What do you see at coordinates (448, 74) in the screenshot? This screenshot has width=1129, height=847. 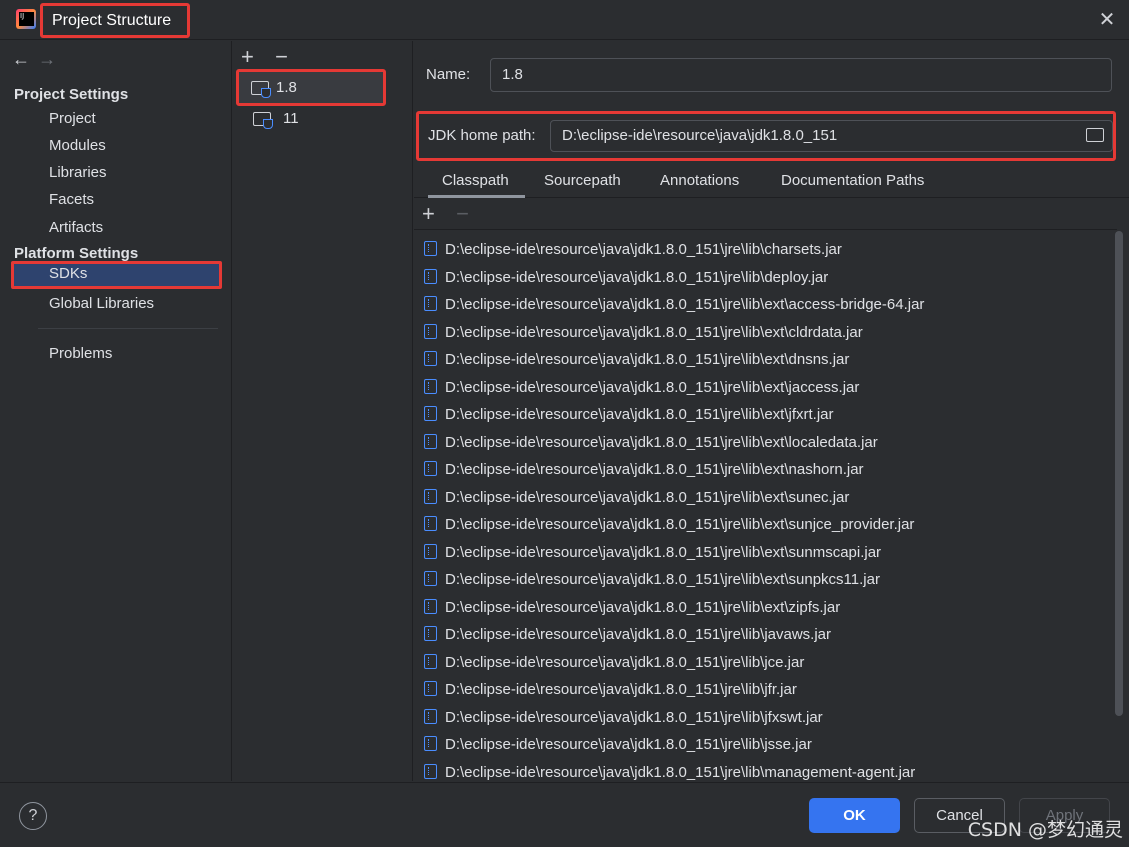 I see `name-label: Name:` at bounding box center [448, 74].